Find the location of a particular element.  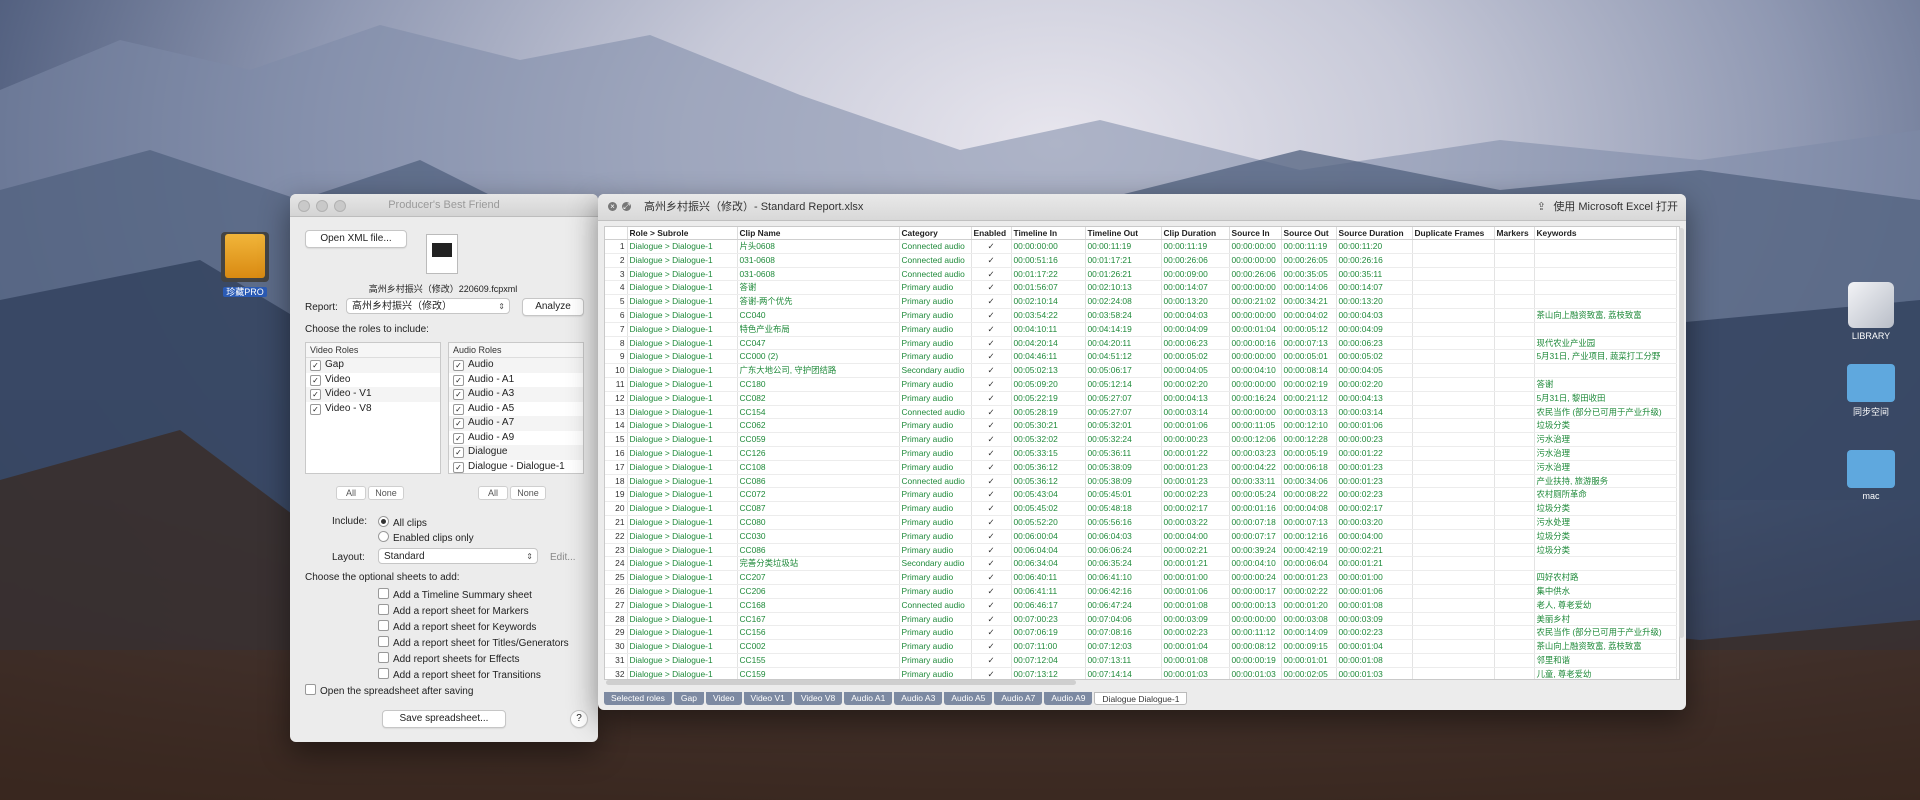

table-cell: 24 is located at coordinates (616, 564).